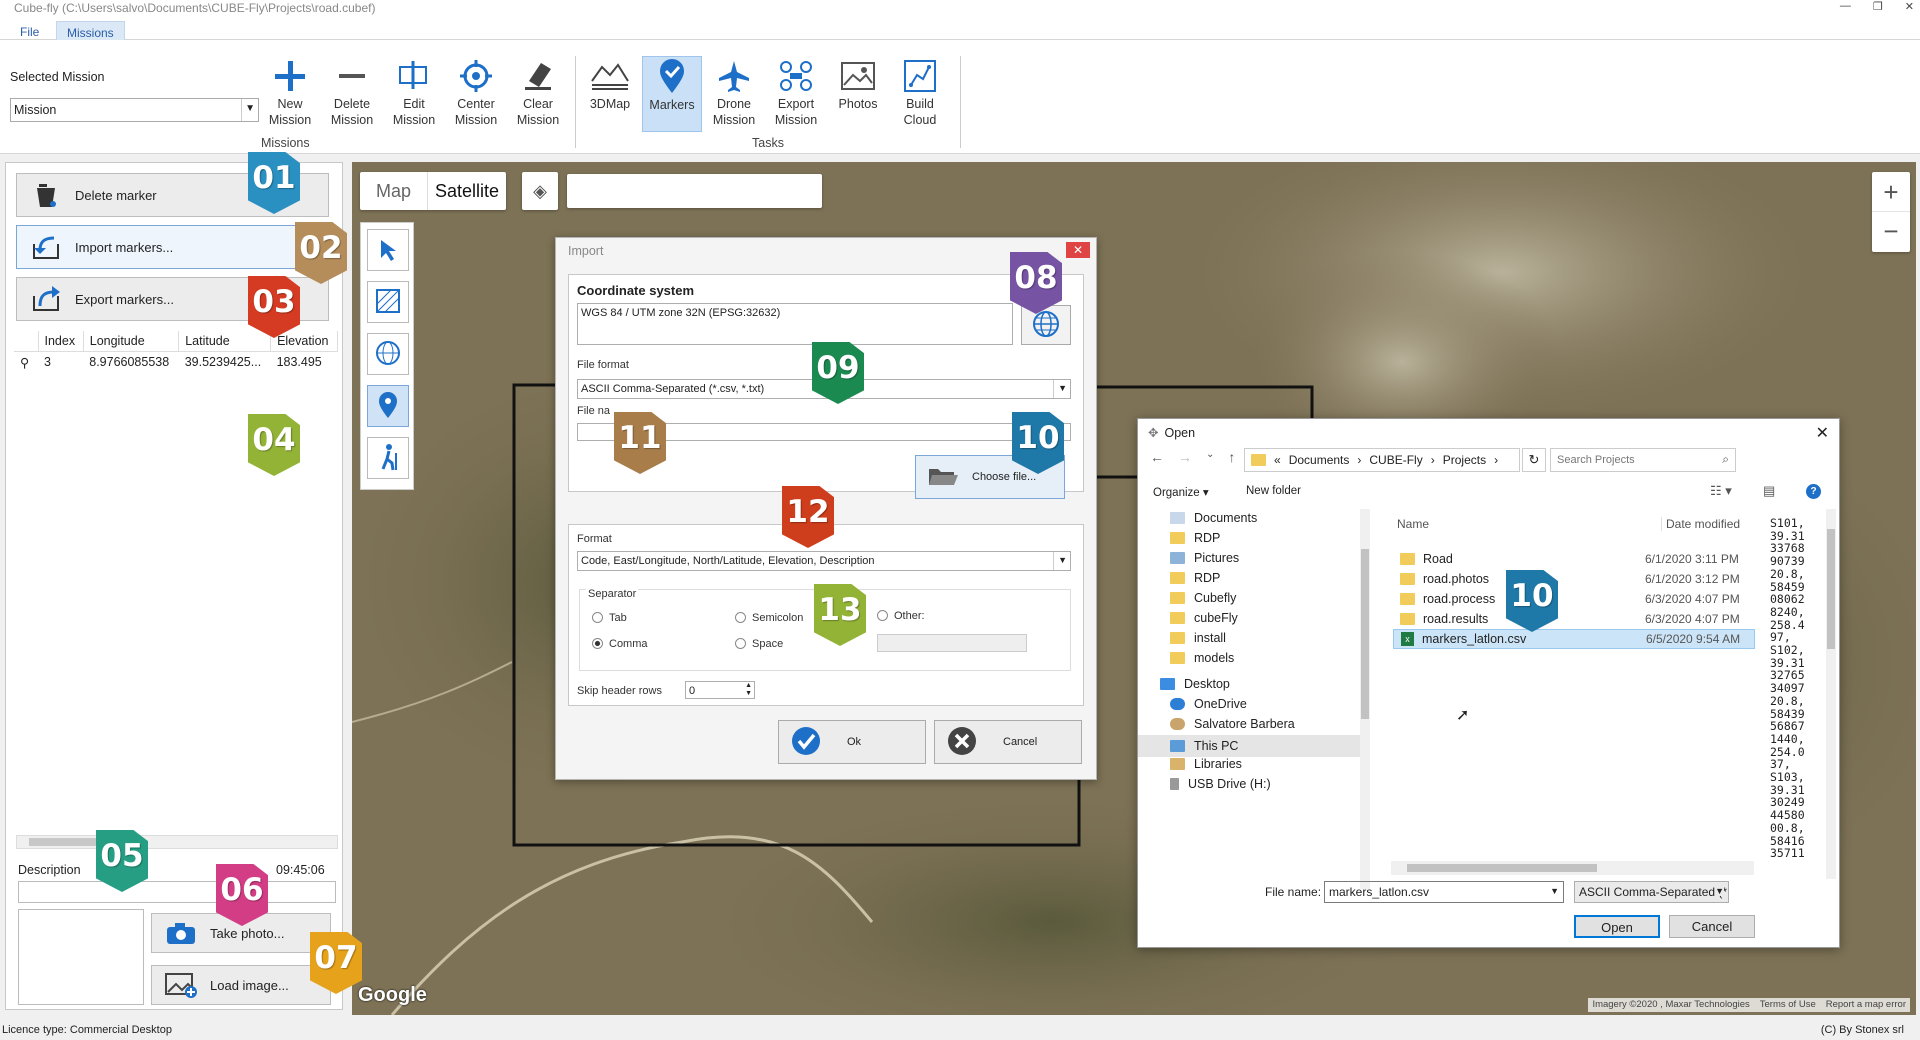 Image resolution: width=1920 pixels, height=1040 pixels. What do you see at coordinates (1909, 9) in the screenshot?
I see `close-window-button: ✕` at bounding box center [1909, 9].